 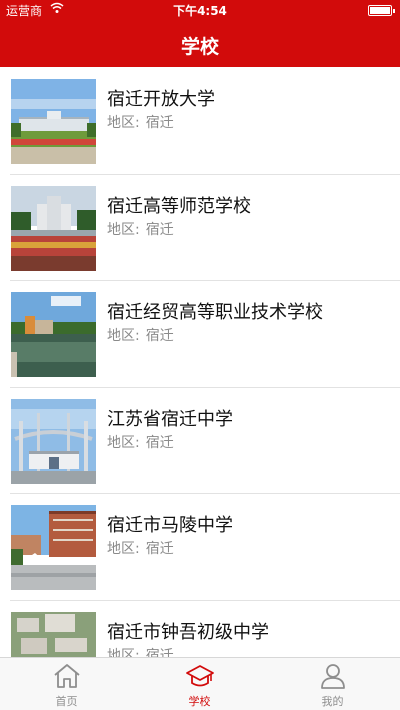 What do you see at coordinates (170, 419) in the screenshot?
I see `school-name: 江苏省宿迁中学` at bounding box center [170, 419].